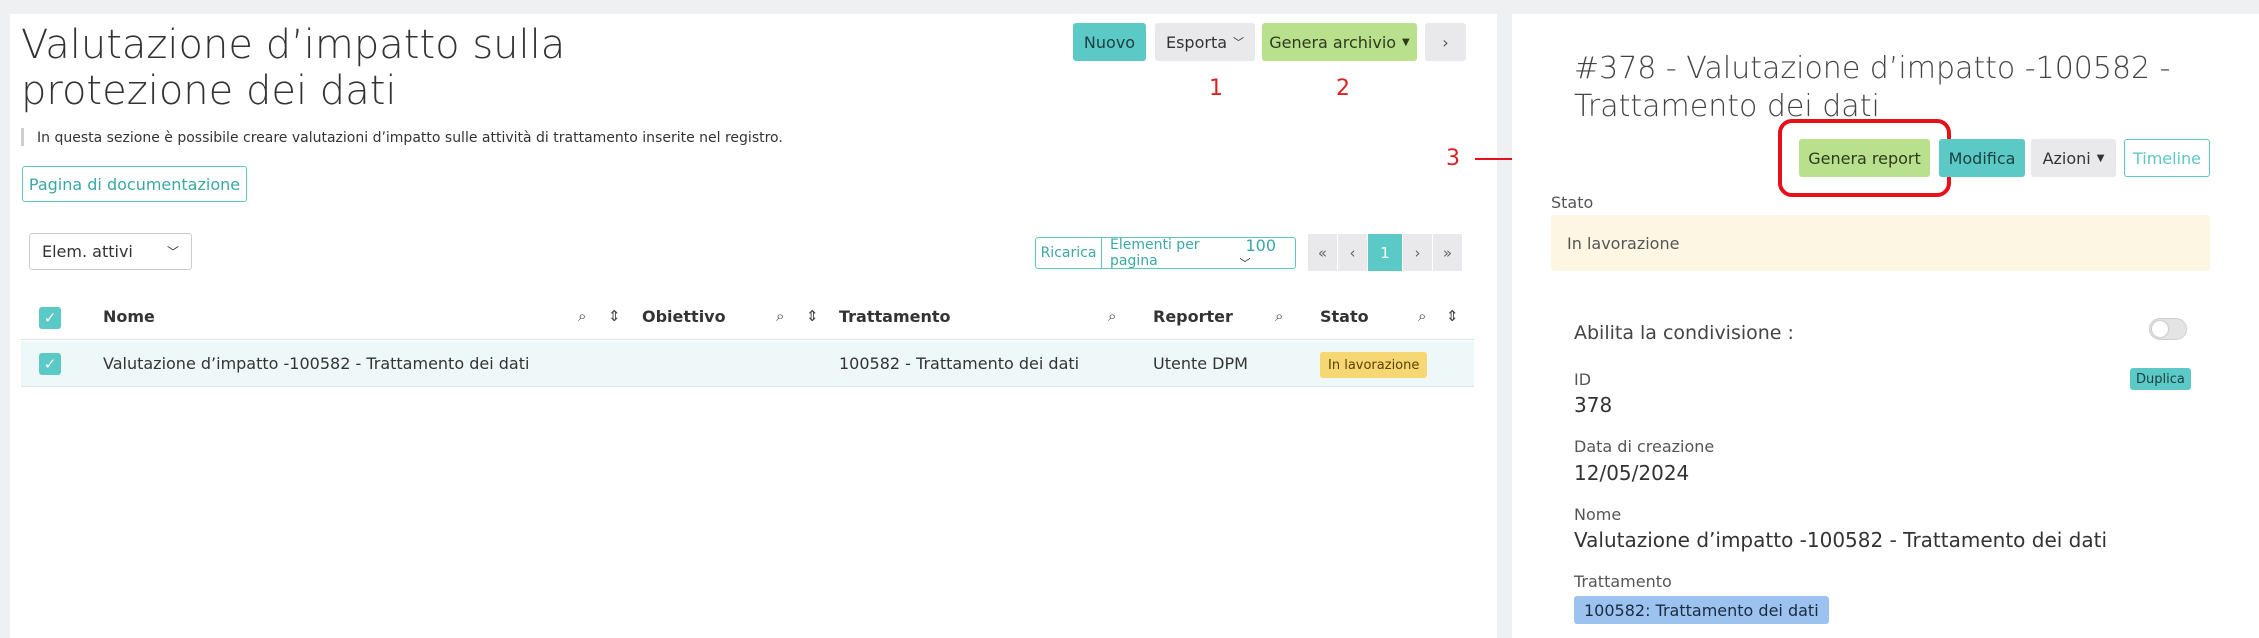 The height and width of the screenshot is (638, 2259). Describe the element at coordinates (1623, 581) in the screenshot. I see `trattamento-label: Trattamento` at that location.